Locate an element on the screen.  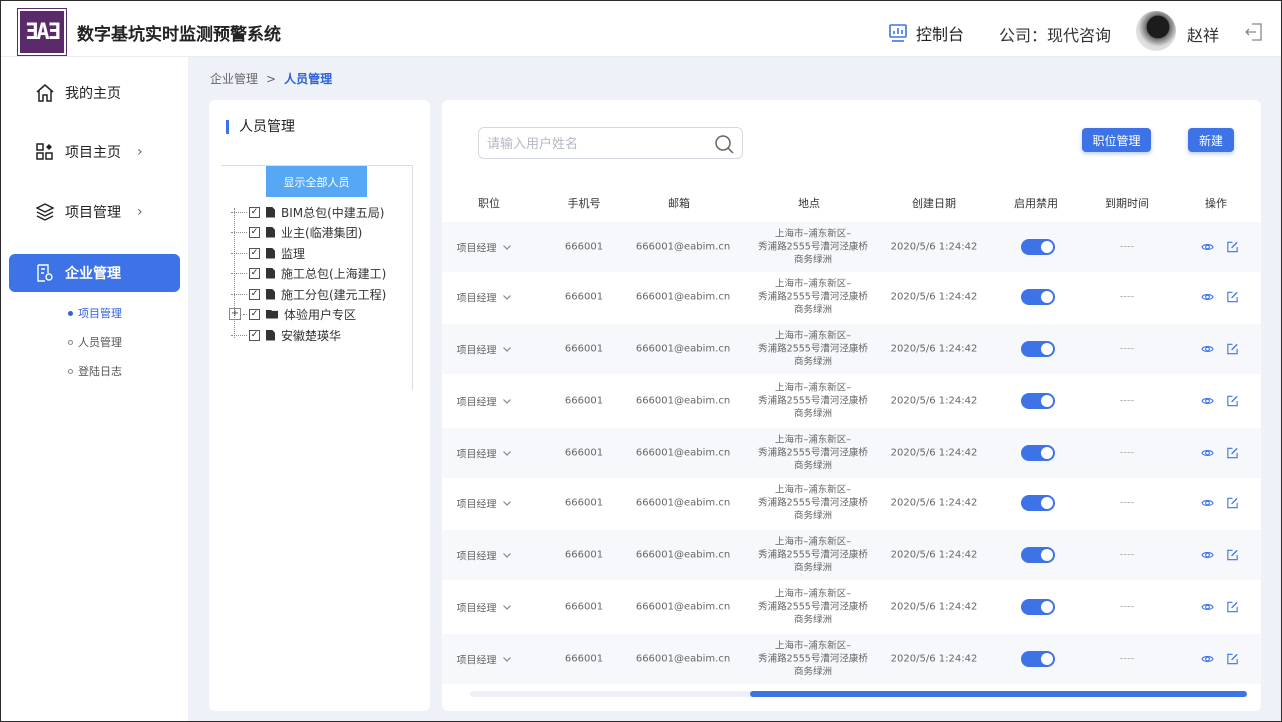
tree-node: ✓ 施工总包(上海建工) is located at coordinates (303, 273).